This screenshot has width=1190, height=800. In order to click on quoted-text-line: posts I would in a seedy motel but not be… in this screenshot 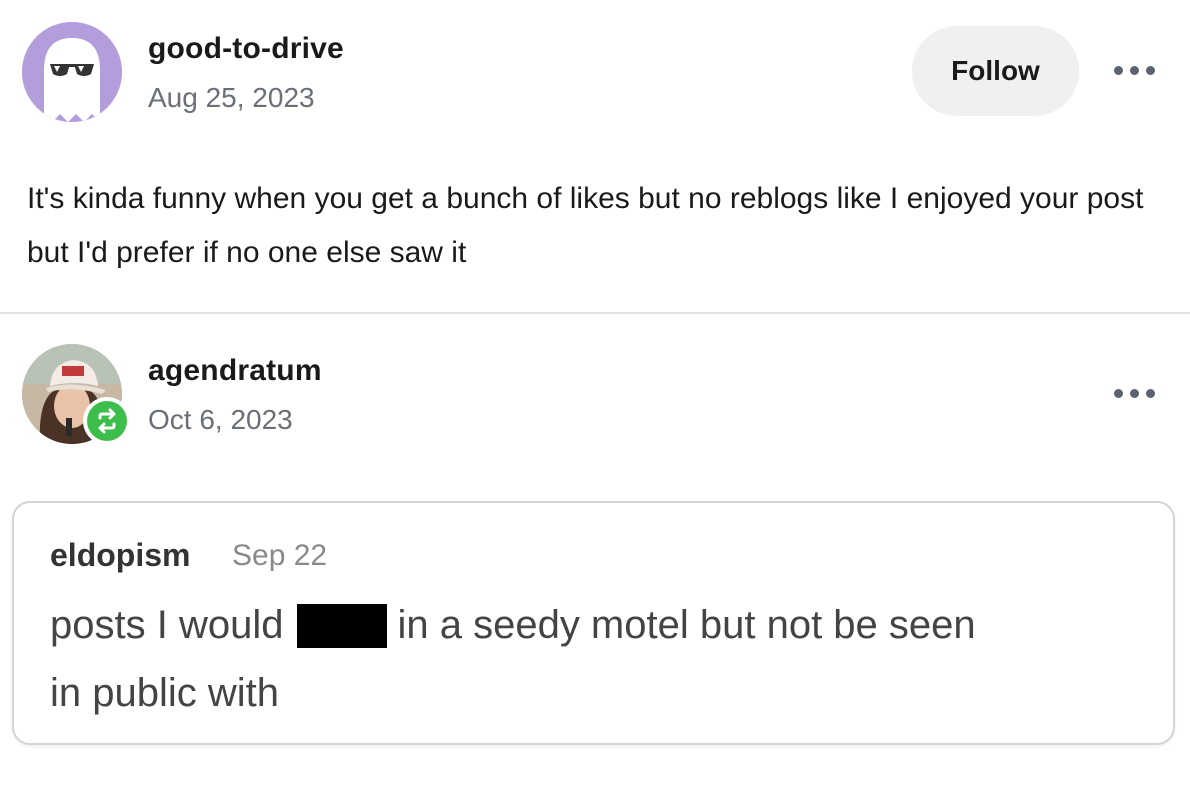, I will do `click(513, 625)`.